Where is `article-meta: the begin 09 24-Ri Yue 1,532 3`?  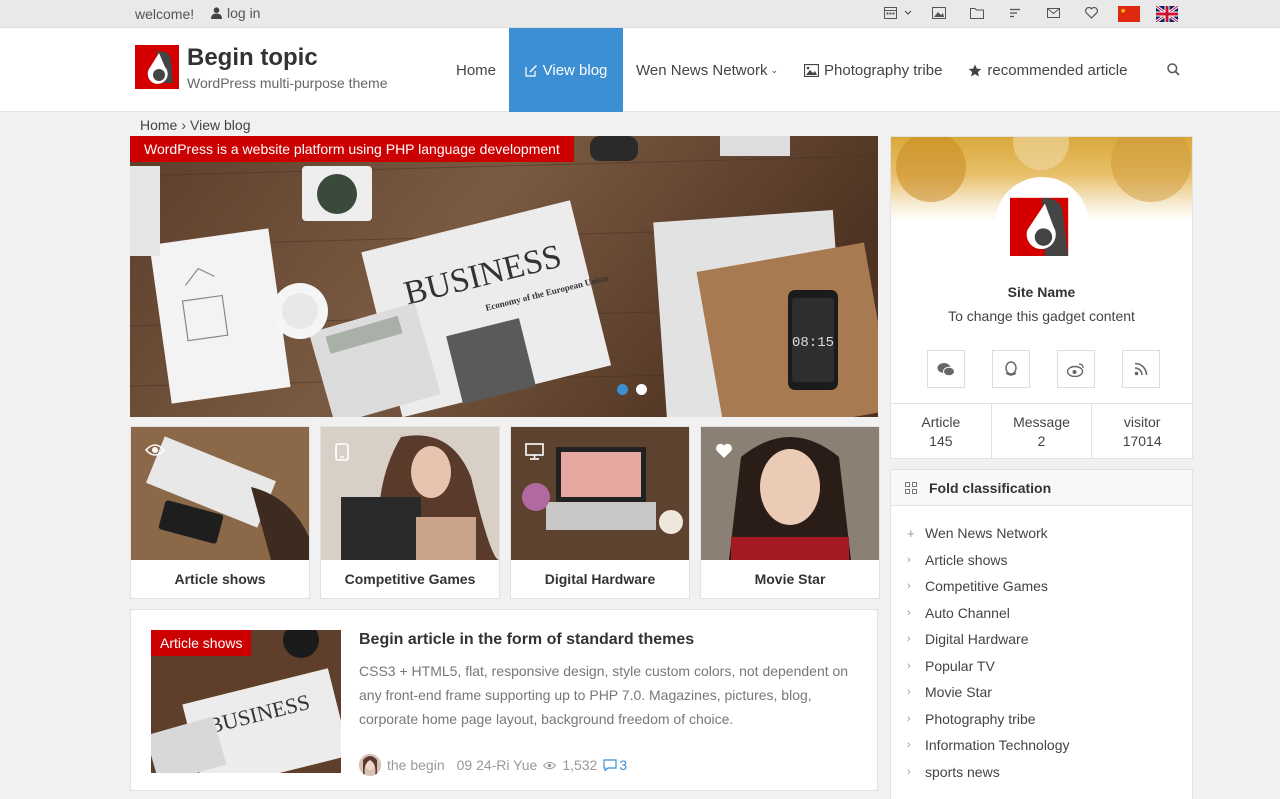
article-meta: the begin 09 24-Ri Yue 1,532 3 is located at coordinates (493, 765).